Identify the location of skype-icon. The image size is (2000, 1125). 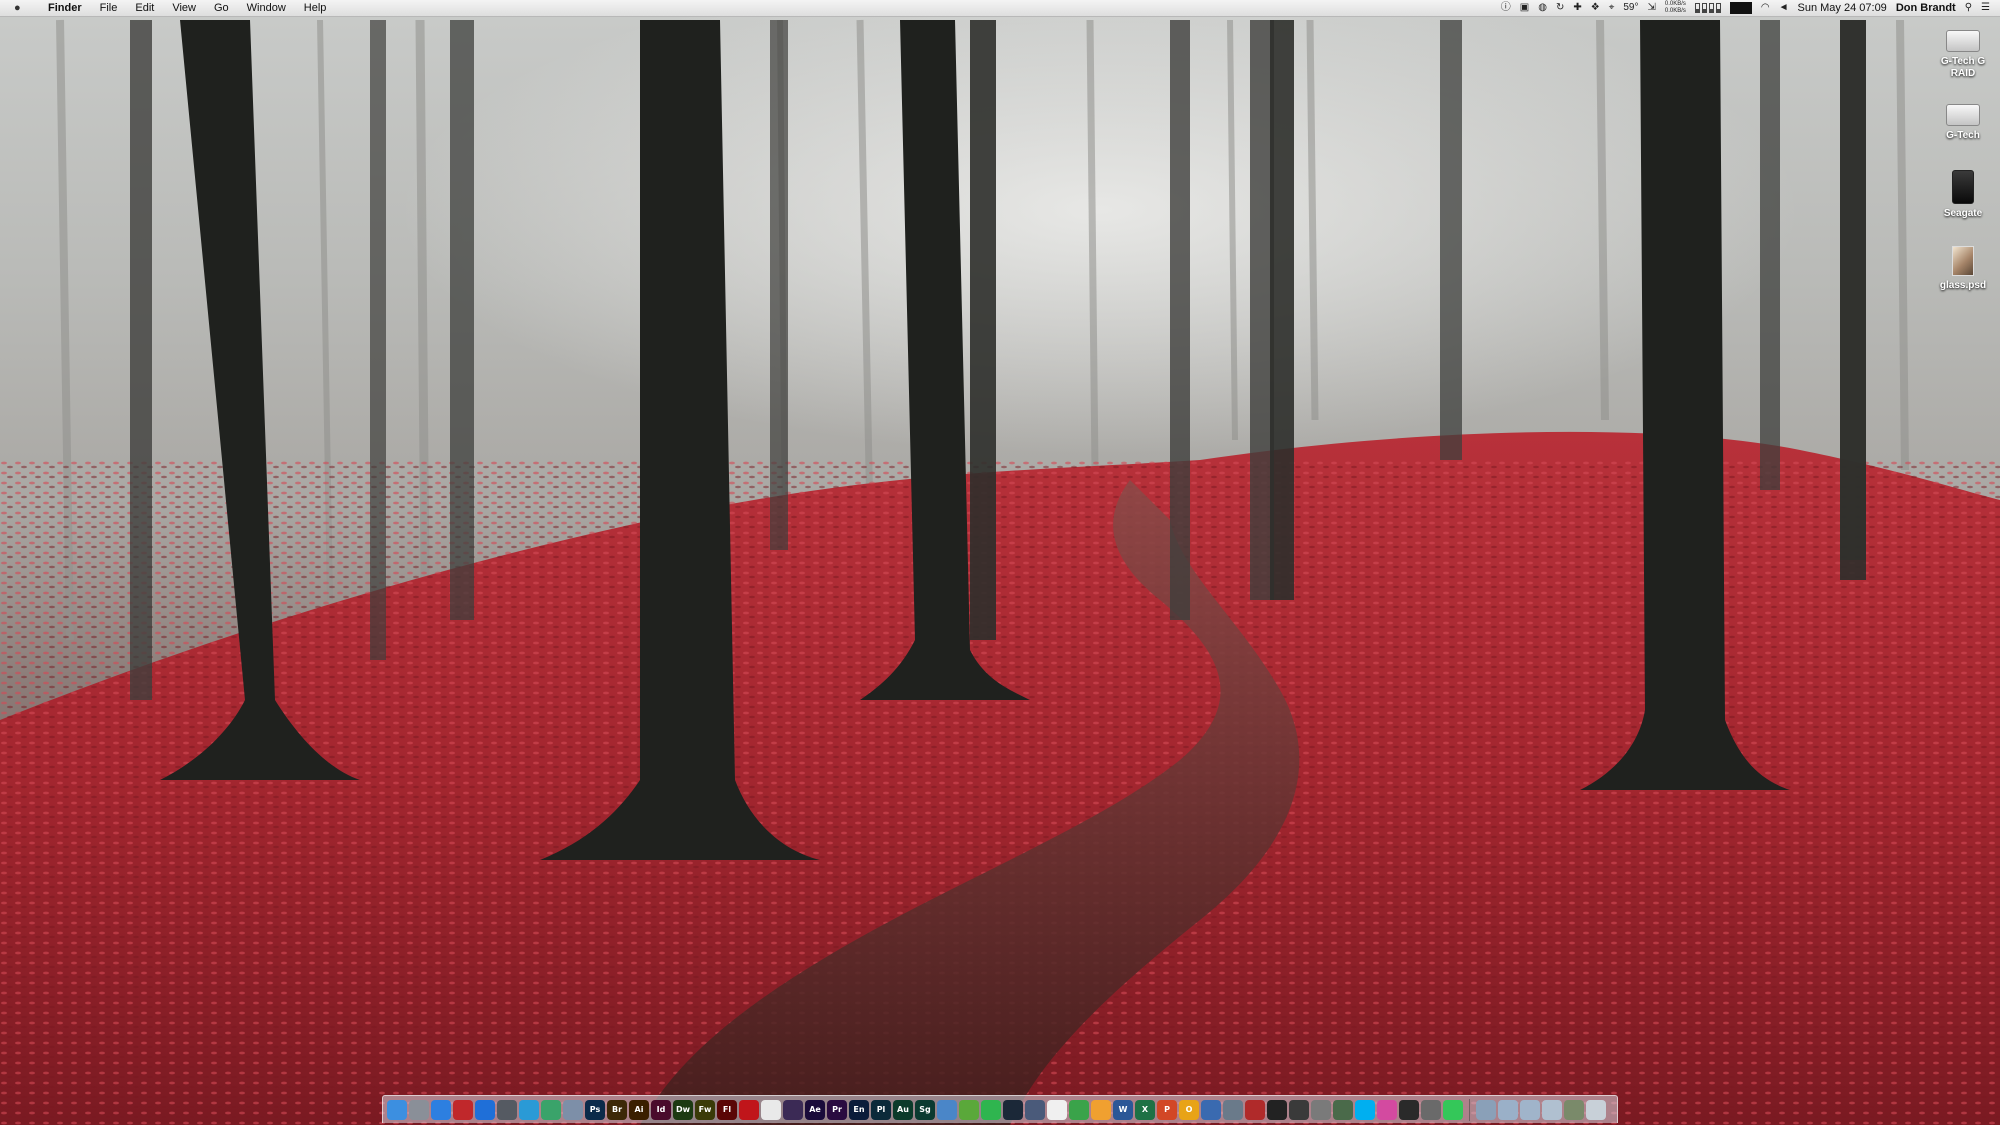
(1365, 1109).